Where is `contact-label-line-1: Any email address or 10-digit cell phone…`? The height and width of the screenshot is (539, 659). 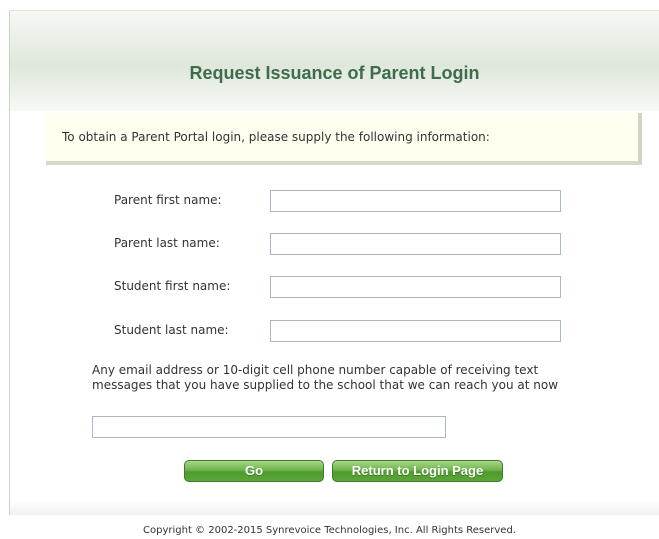 contact-label-line-1: Any email address or 10-digit cell phone… is located at coordinates (315, 370).